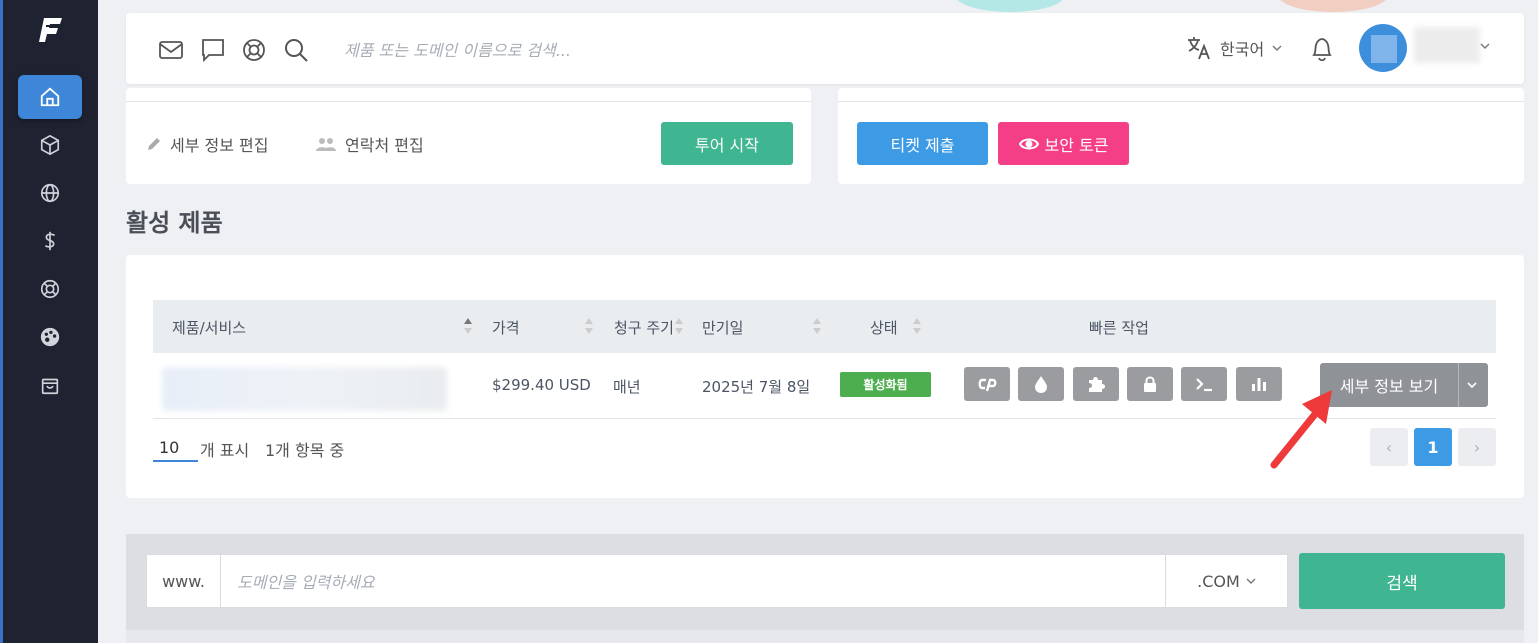  What do you see at coordinates (1389, 447) in the screenshot?
I see `pagination-prev-button: ‹` at bounding box center [1389, 447].